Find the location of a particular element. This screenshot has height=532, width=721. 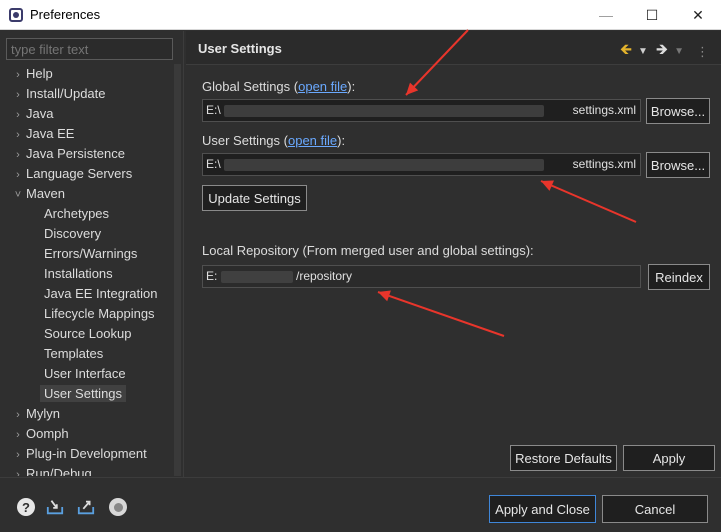

sidebar-item-label: User Interface is located at coordinates (85, 373).